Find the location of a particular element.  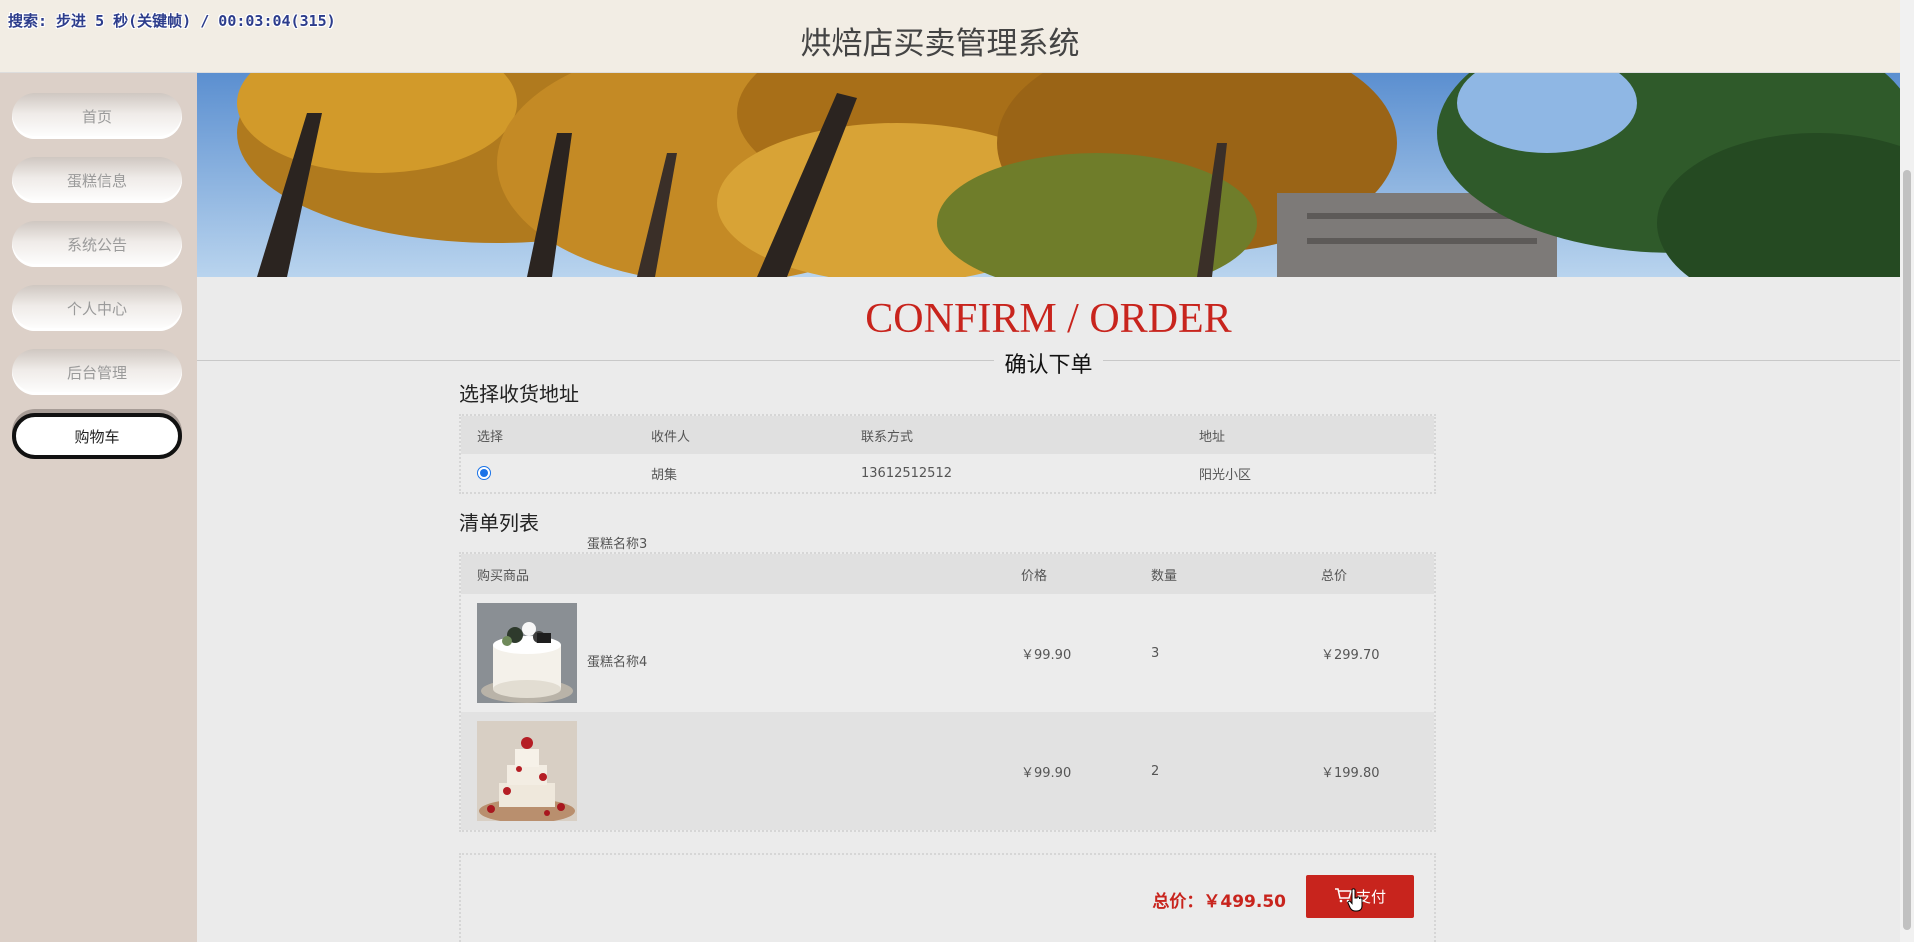

nav-item-cake-info: 蛋糕信息 is located at coordinates (97, 180).